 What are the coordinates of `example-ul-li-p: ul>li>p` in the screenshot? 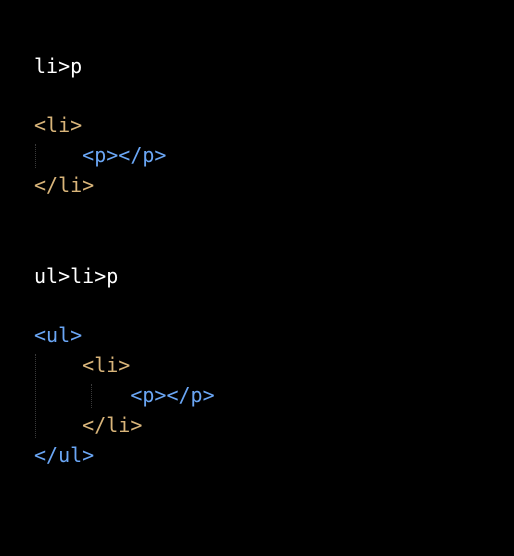 It's located at (76, 276).